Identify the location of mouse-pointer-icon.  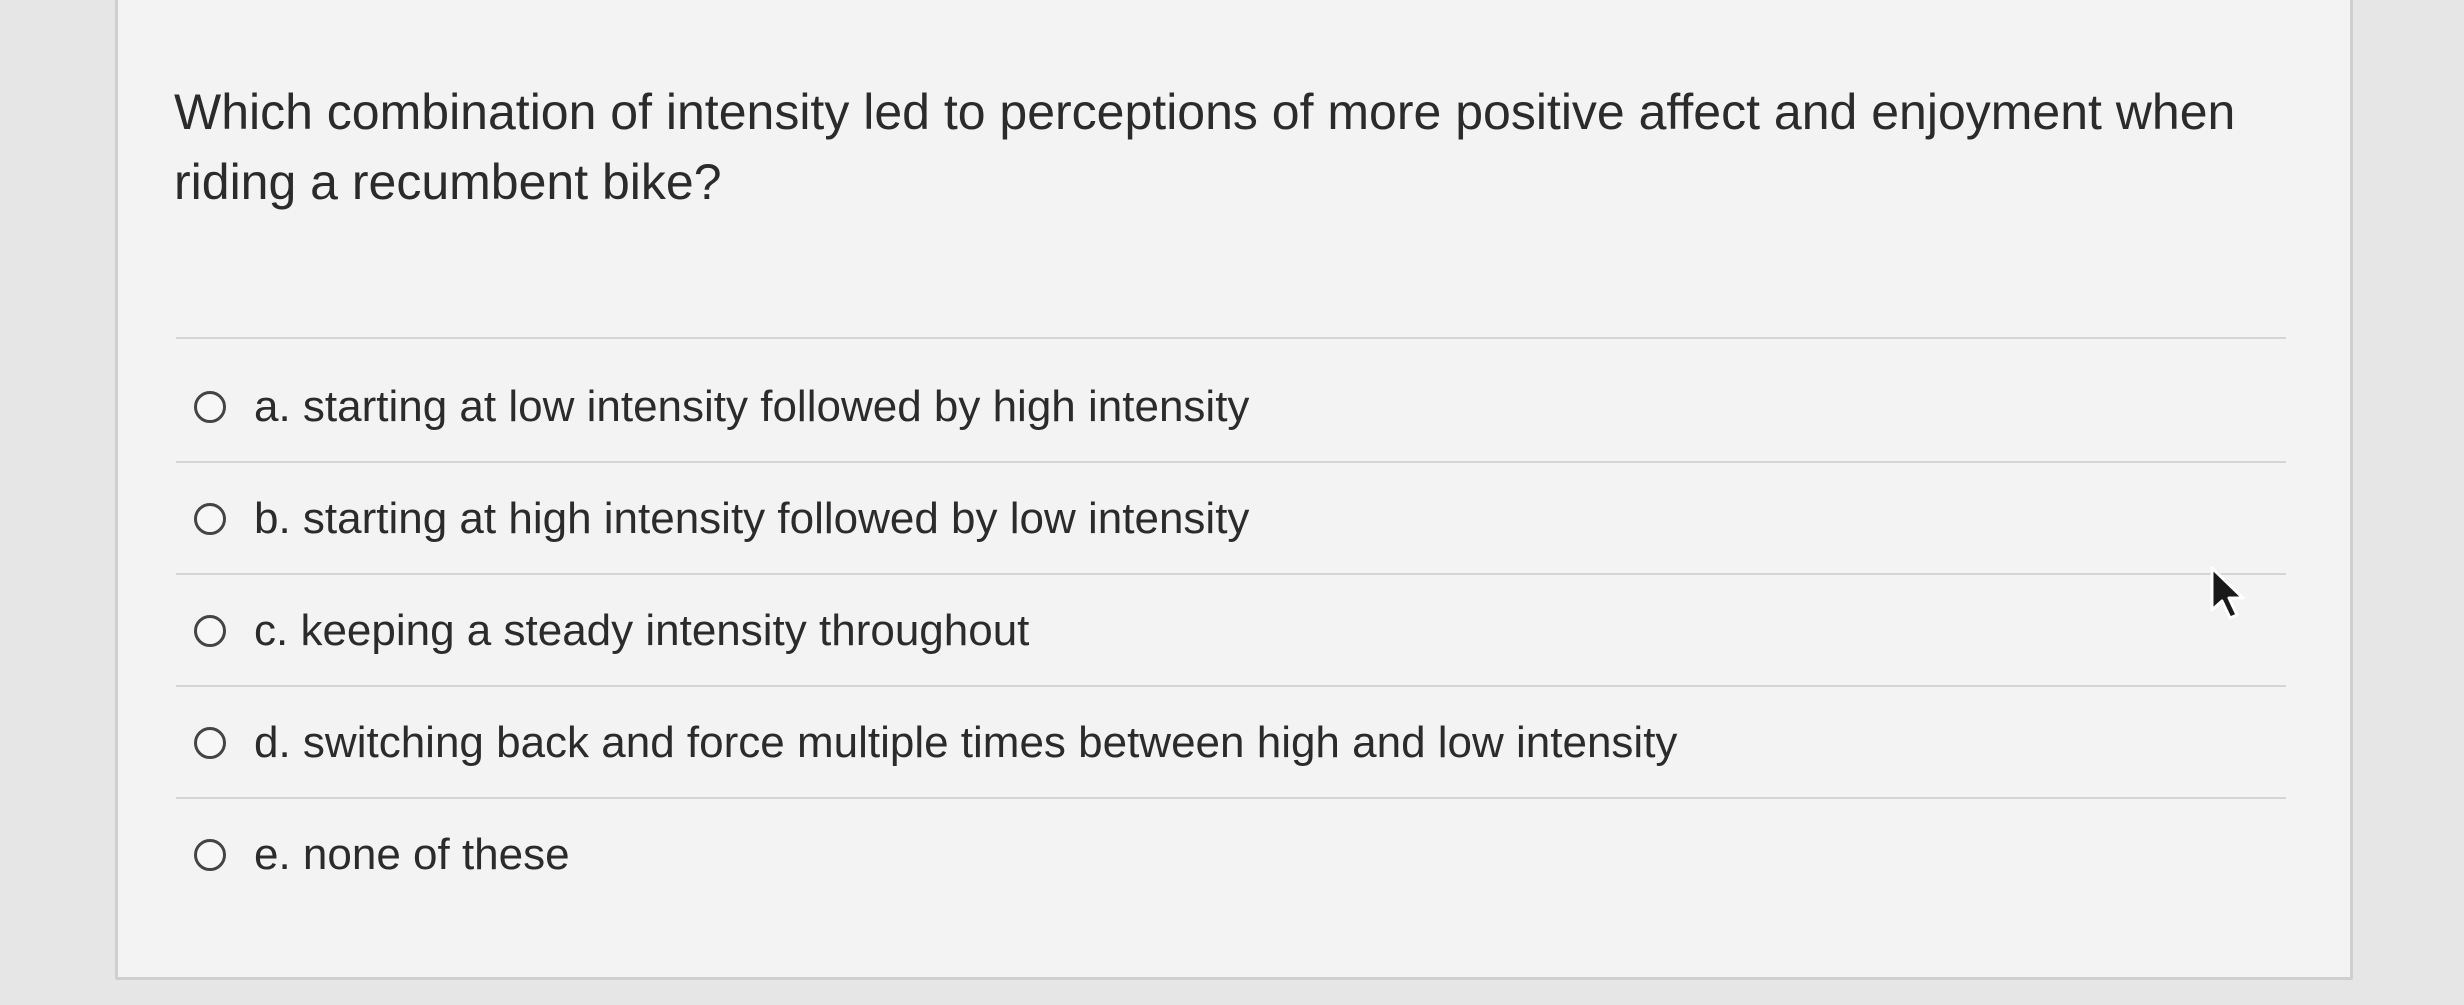
(2227, 593).